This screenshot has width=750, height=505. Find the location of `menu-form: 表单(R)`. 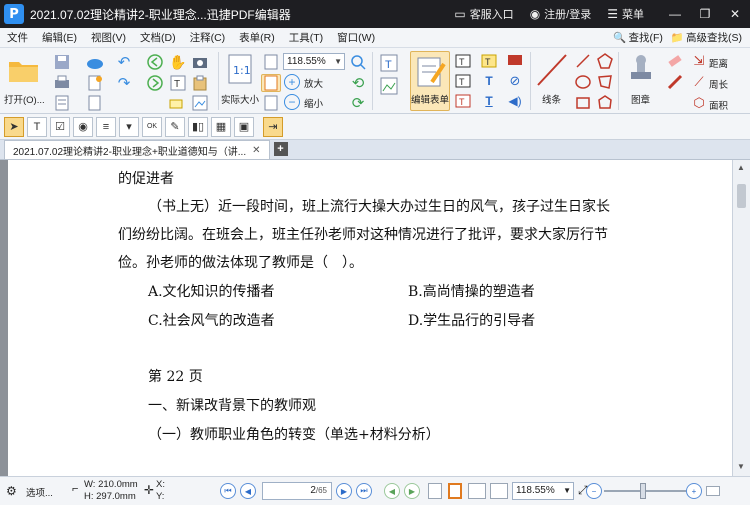

menu-form: 表单(R) is located at coordinates (257, 37).